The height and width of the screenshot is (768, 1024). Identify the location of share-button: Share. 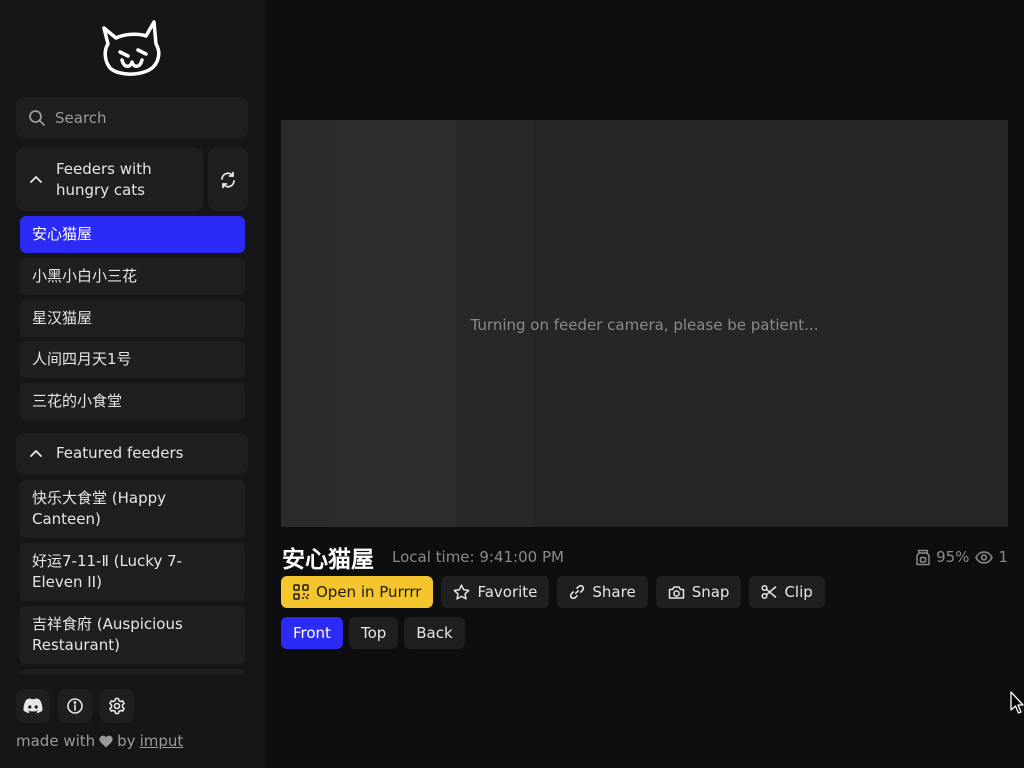
(602, 592).